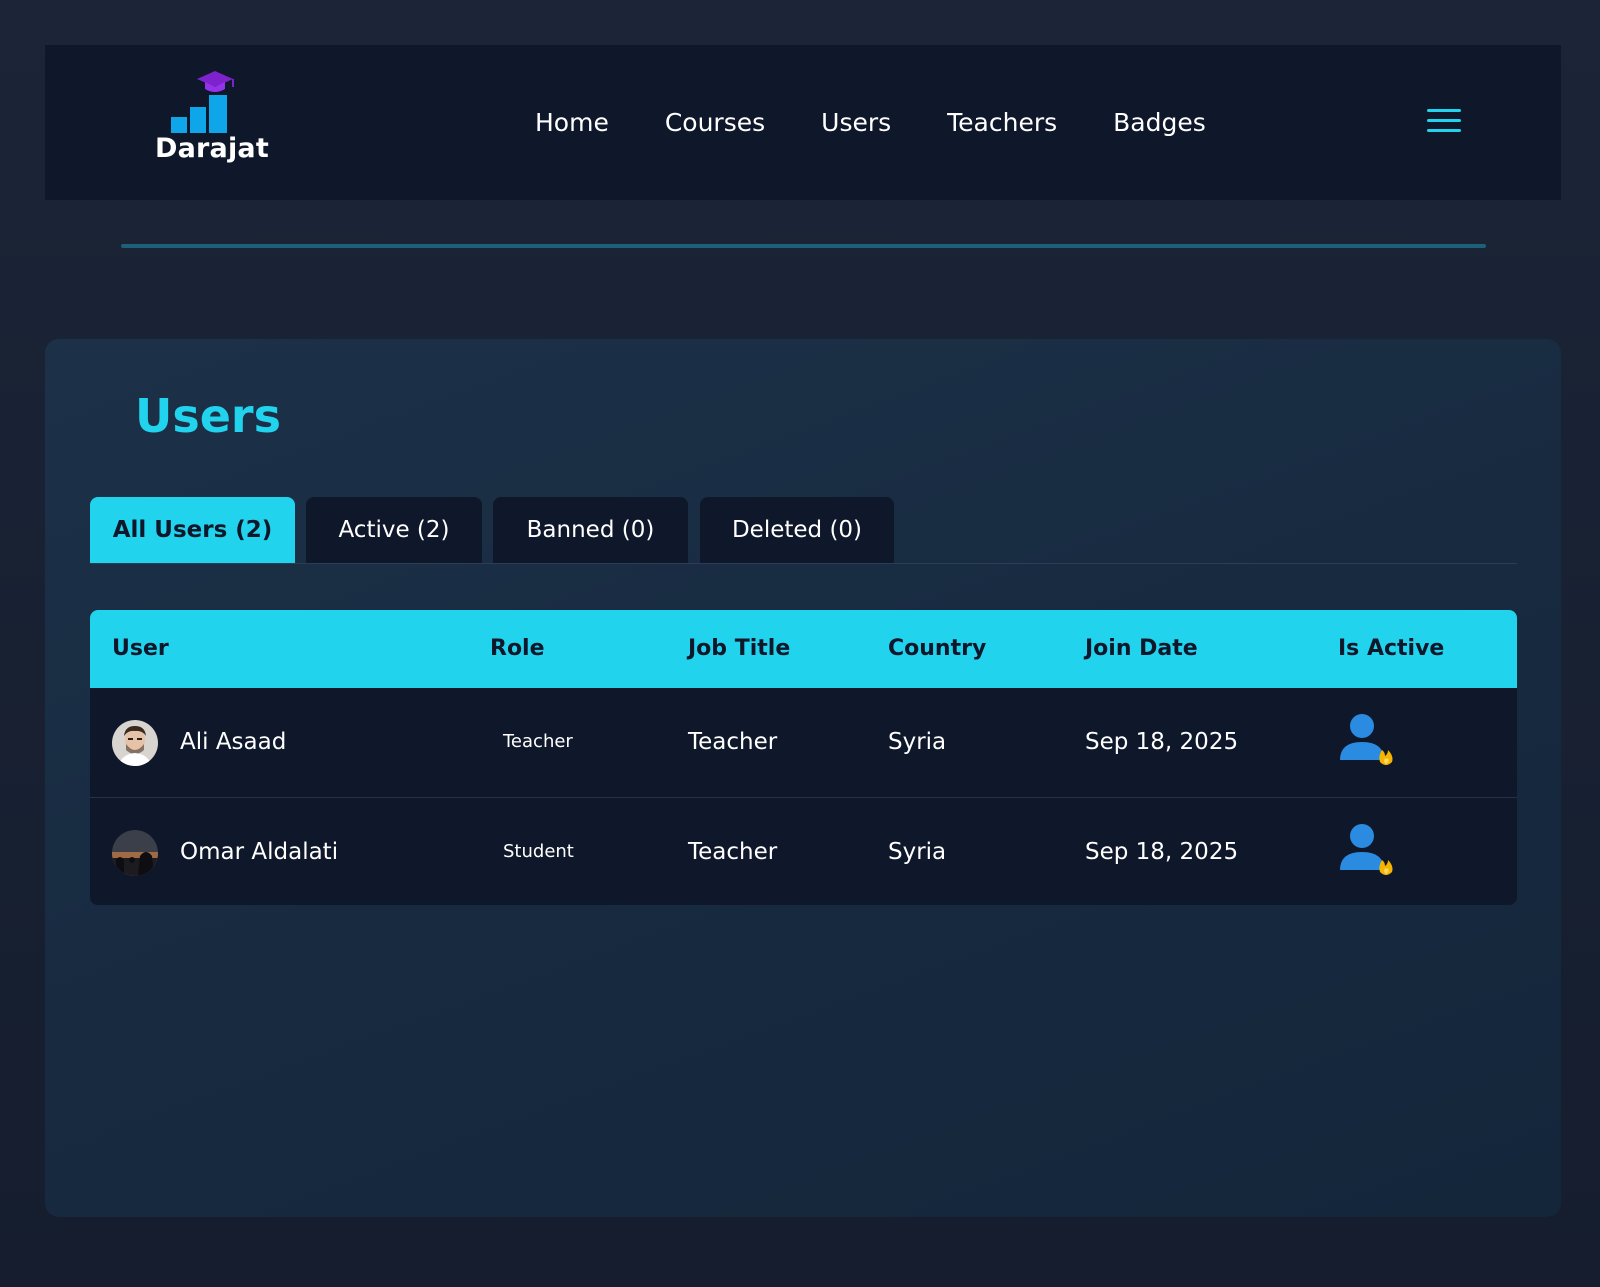 Image resolution: width=1600 pixels, height=1287 pixels. What do you see at coordinates (590, 530) in the screenshot?
I see `tab-banned: Banned (0)` at bounding box center [590, 530].